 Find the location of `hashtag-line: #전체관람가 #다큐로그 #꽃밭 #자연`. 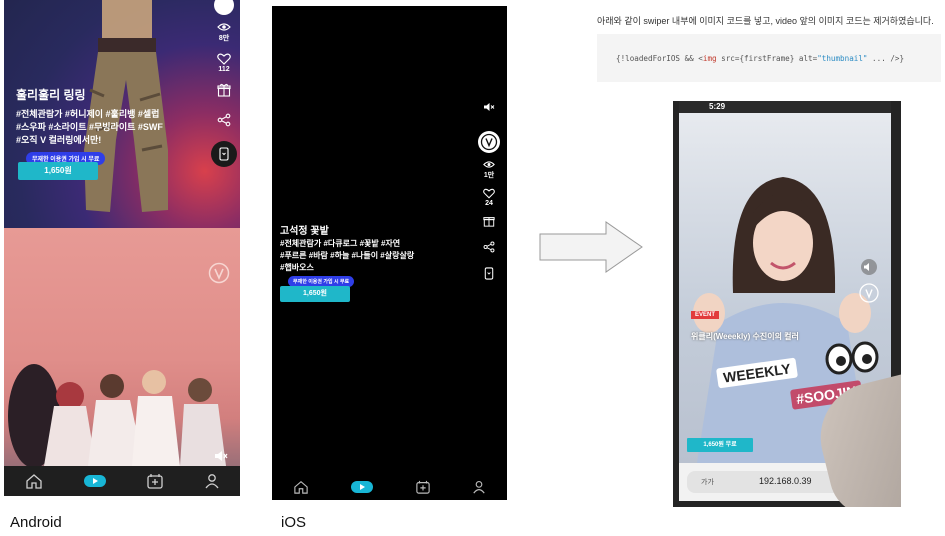

hashtag-line: #전체관람가 #다큐로그 #꽃밭 #자연 is located at coordinates (360, 244).